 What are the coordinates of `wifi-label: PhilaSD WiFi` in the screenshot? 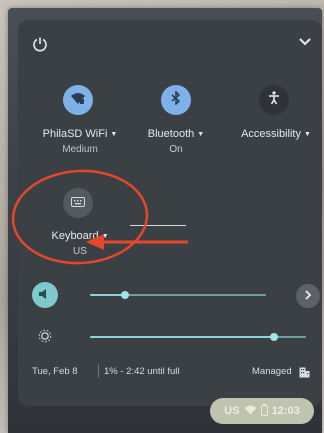 It's located at (75, 134).